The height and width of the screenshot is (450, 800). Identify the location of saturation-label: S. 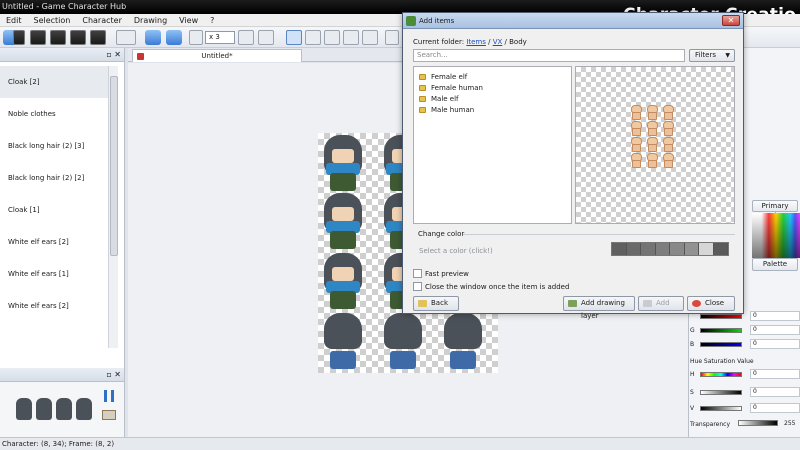
(692, 392).